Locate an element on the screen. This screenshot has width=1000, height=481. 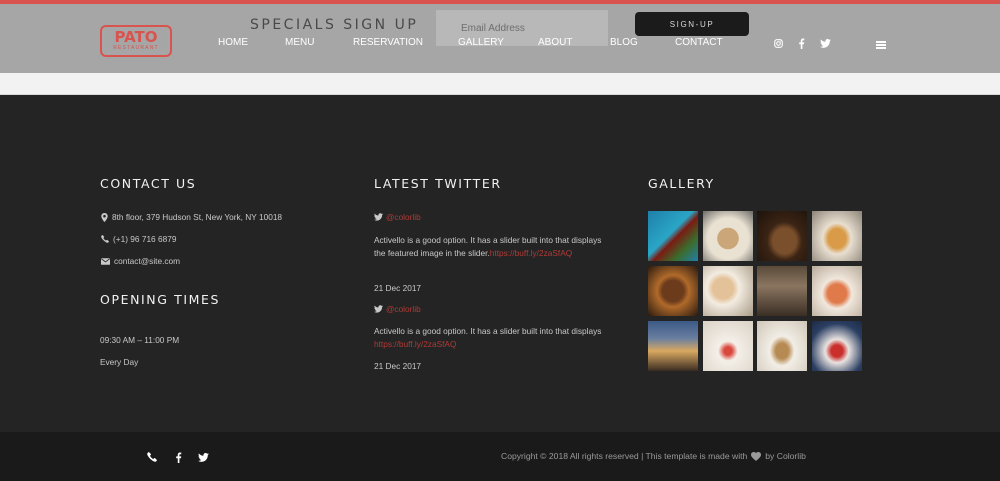
email-text: contact@site.com is located at coordinates (147, 261).